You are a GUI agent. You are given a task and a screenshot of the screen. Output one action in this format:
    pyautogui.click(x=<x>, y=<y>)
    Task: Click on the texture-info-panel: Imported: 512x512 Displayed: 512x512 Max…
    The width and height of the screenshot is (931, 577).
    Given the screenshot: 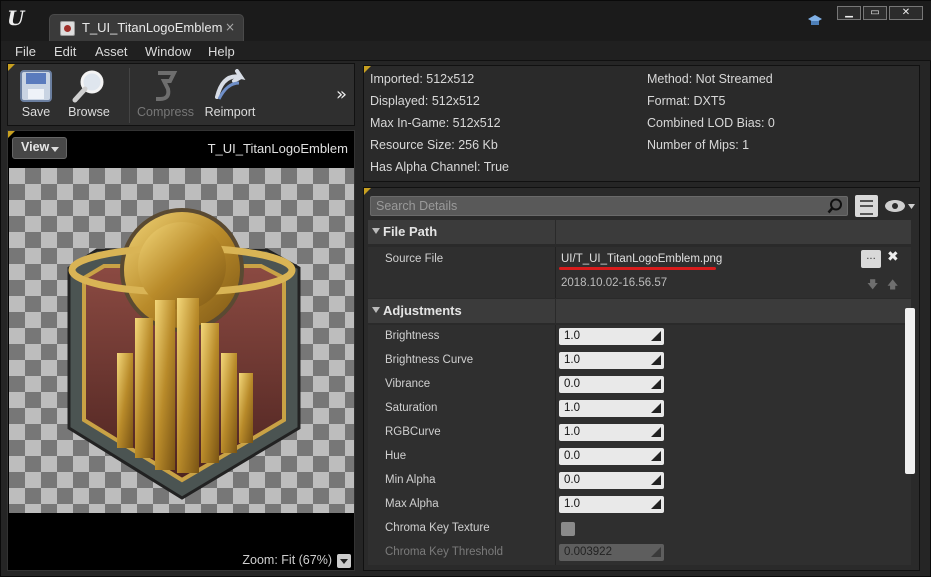 What is the action you would take?
    pyautogui.click(x=641, y=123)
    